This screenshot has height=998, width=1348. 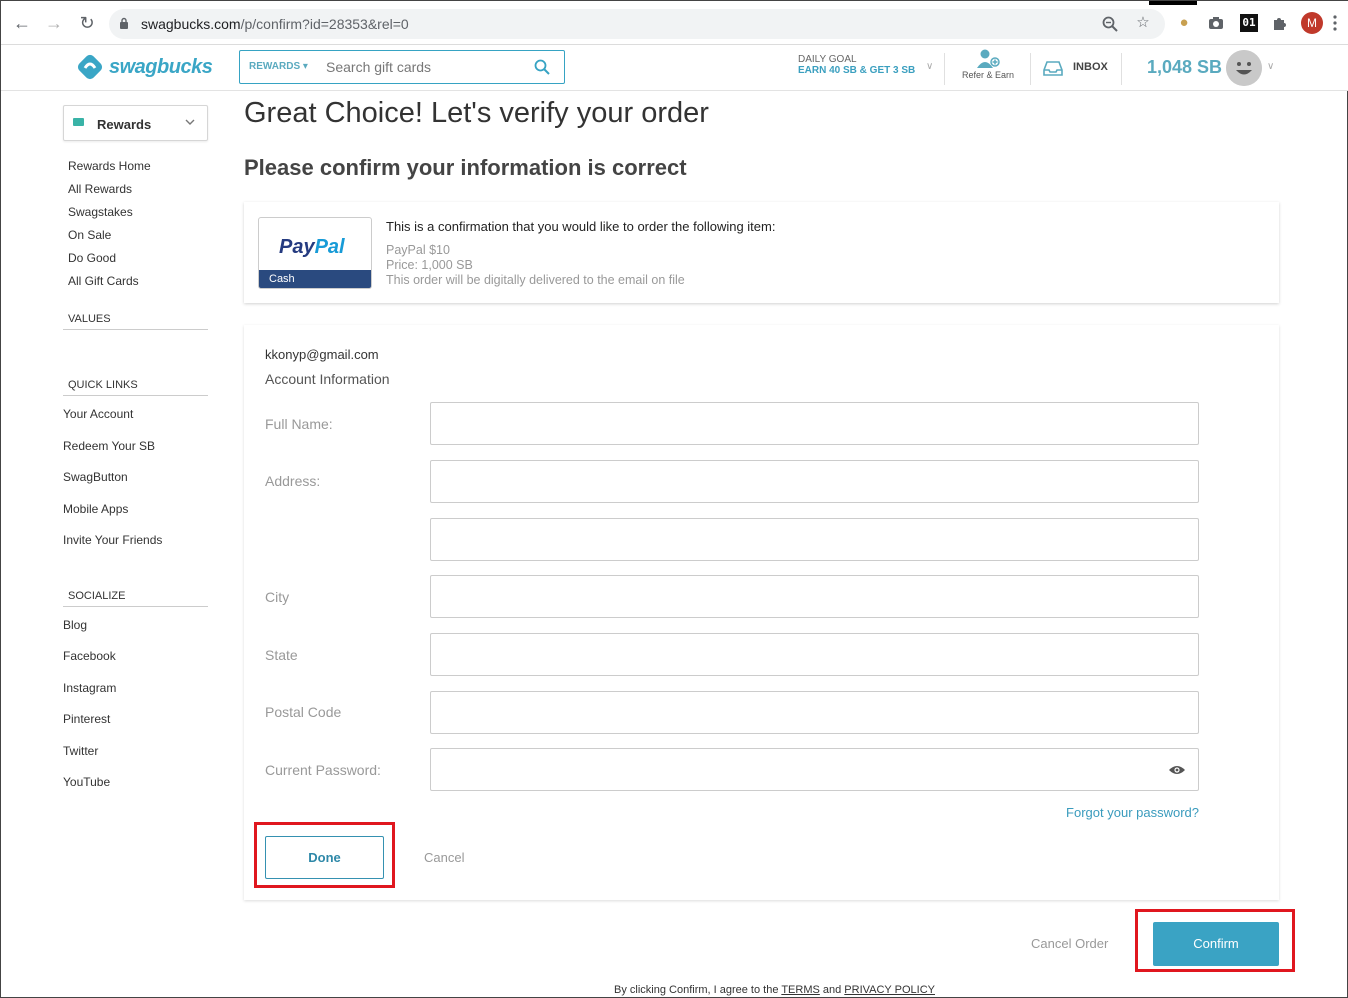 What do you see at coordinates (418, 250) in the screenshot?
I see `item-name: PayPal $10` at bounding box center [418, 250].